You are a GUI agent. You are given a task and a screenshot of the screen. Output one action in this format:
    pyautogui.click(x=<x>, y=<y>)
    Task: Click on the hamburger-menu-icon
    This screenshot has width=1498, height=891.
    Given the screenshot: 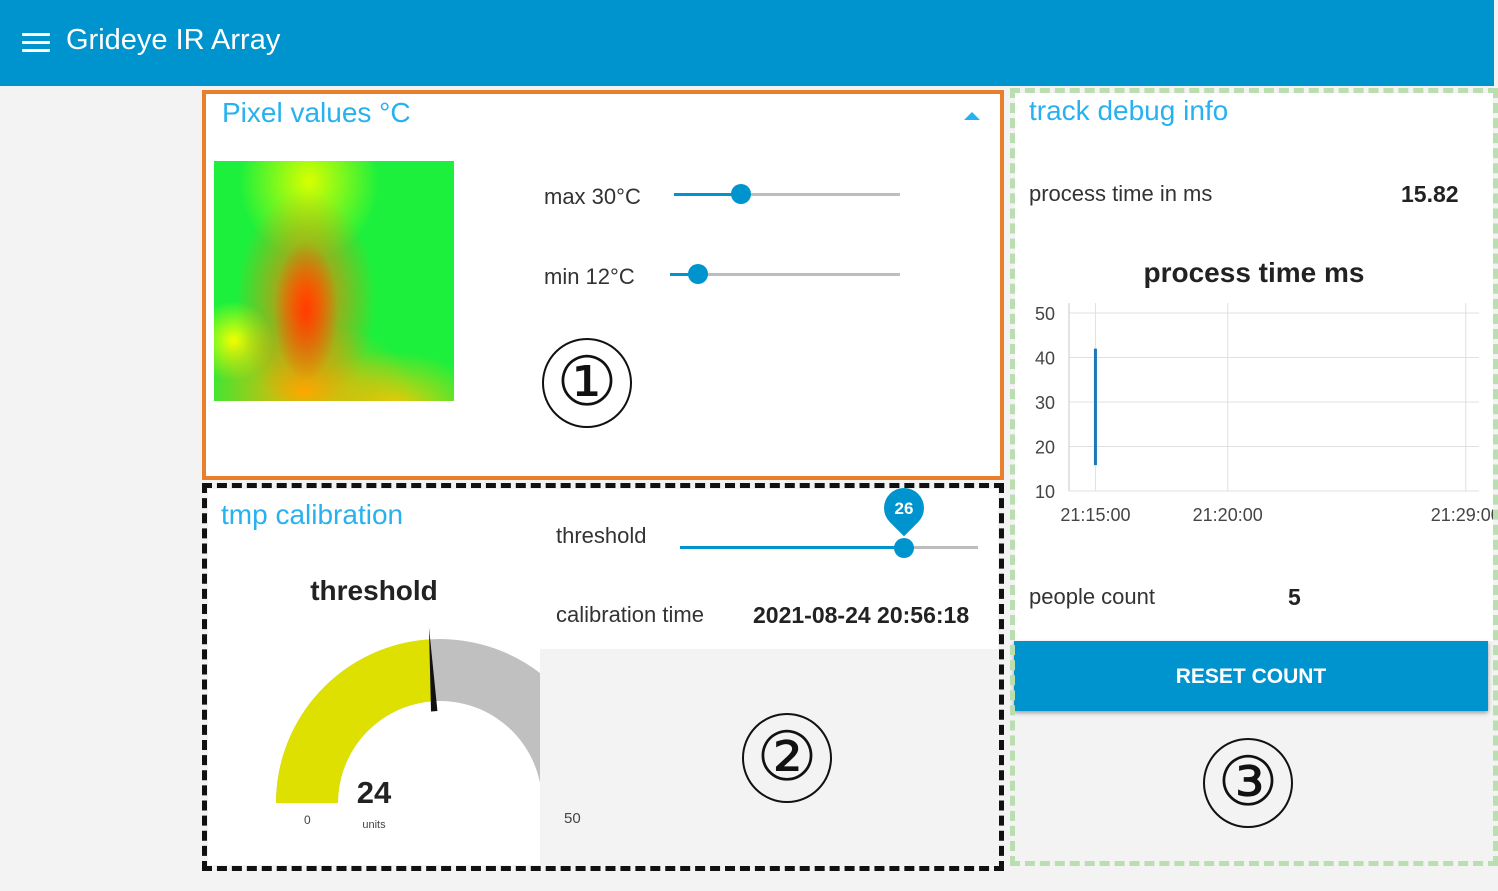 What is the action you would take?
    pyautogui.click(x=36, y=43)
    